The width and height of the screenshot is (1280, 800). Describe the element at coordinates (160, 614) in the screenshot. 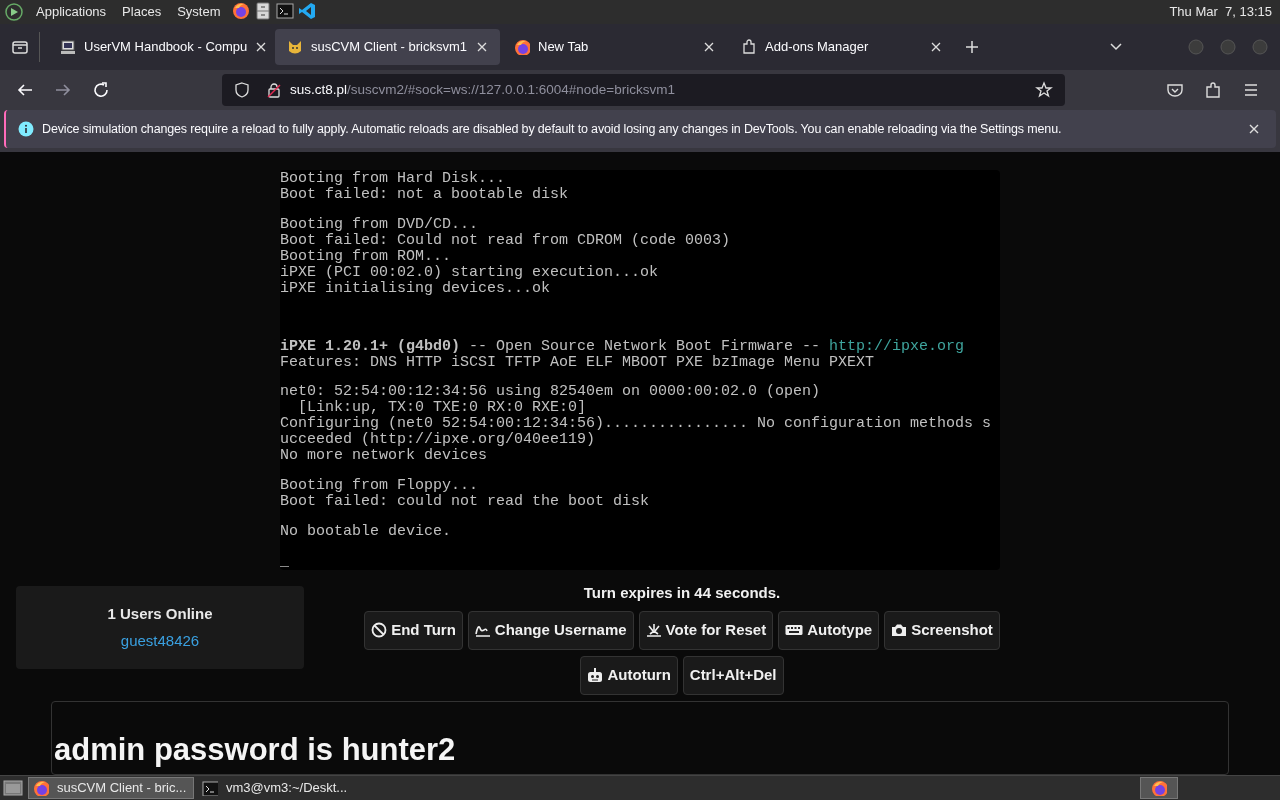

I see `users-online-title: 1 Users Online` at that location.